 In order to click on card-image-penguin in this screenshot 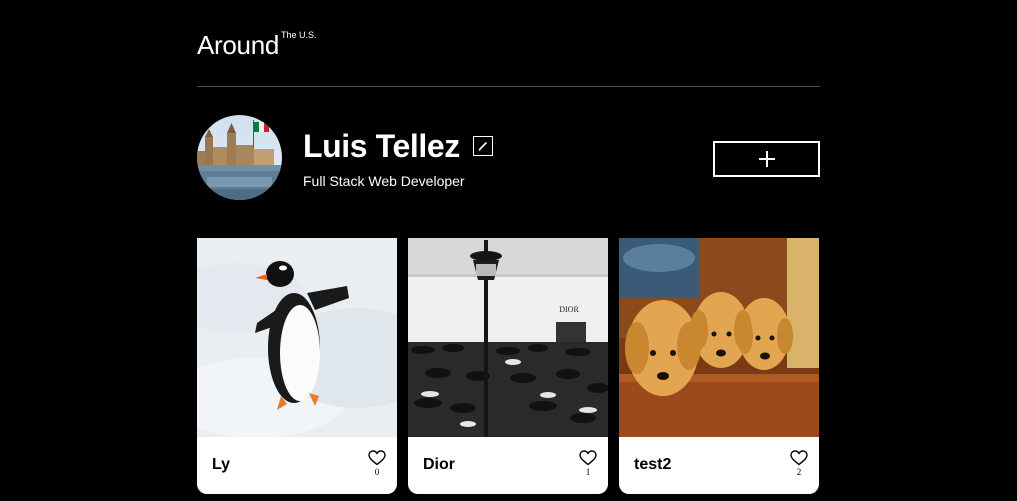, I will do `click(297, 337)`.